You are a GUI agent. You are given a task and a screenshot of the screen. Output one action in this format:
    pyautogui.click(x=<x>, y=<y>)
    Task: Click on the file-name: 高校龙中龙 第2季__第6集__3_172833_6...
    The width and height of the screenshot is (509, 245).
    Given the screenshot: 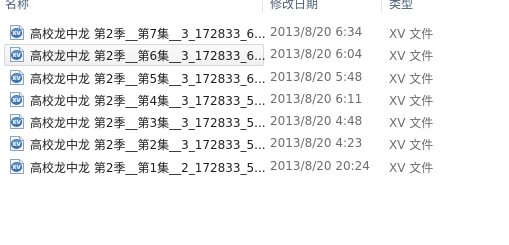 What is the action you would take?
    pyautogui.click(x=148, y=56)
    